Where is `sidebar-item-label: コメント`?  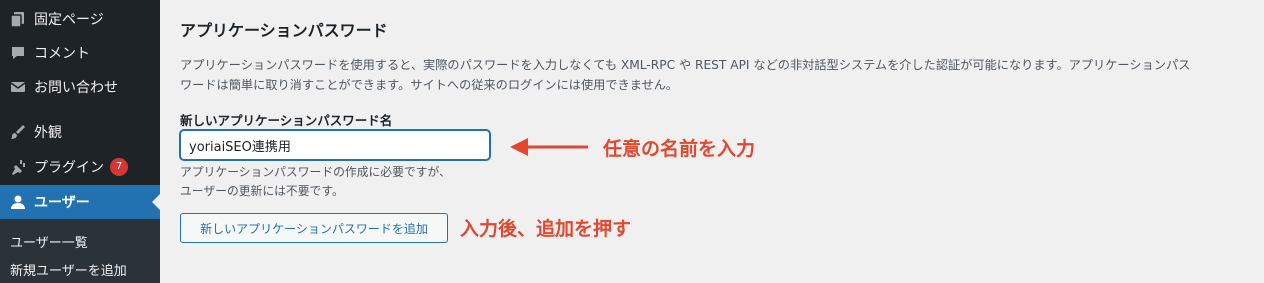 sidebar-item-label: コメント is located at coordinates (62, 54).